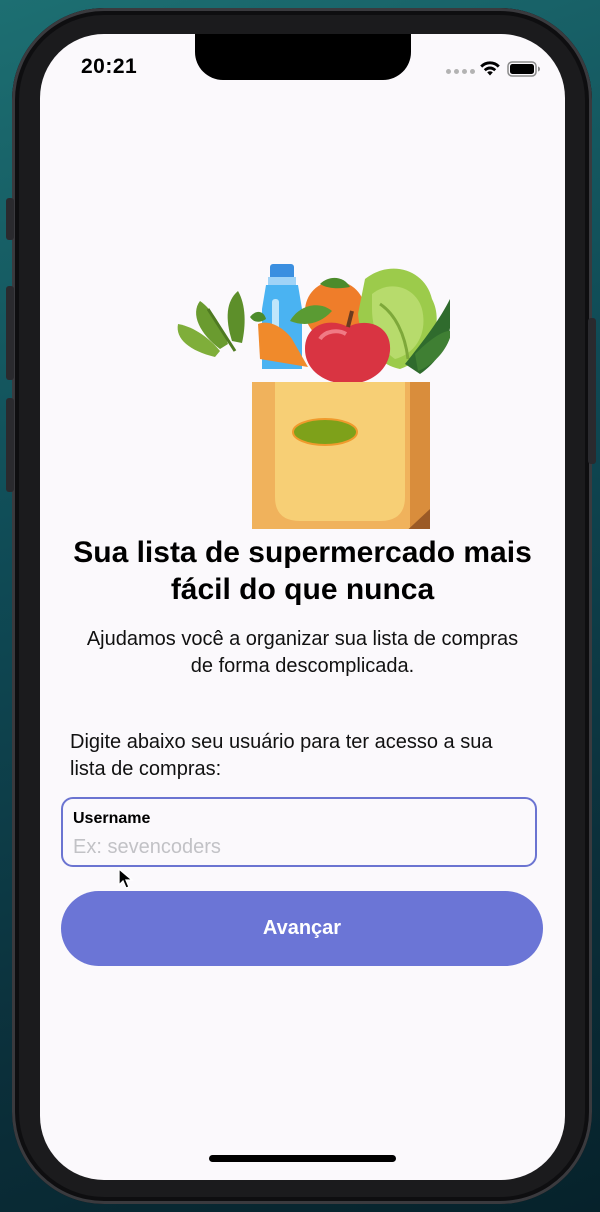 The image size is (600, 1212). Describe the element at coordinates (460, 71) in the screenshot. I see `cellular-signal-icon` at that location.